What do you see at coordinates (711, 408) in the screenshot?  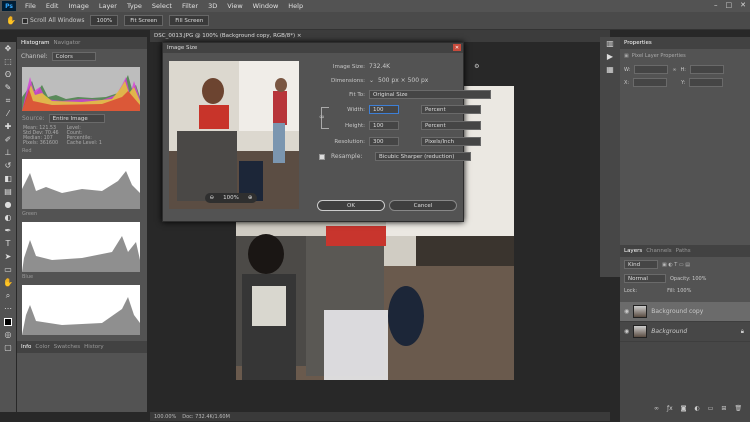 I see `group-icon: ▭` at bounding box center [711, 408].